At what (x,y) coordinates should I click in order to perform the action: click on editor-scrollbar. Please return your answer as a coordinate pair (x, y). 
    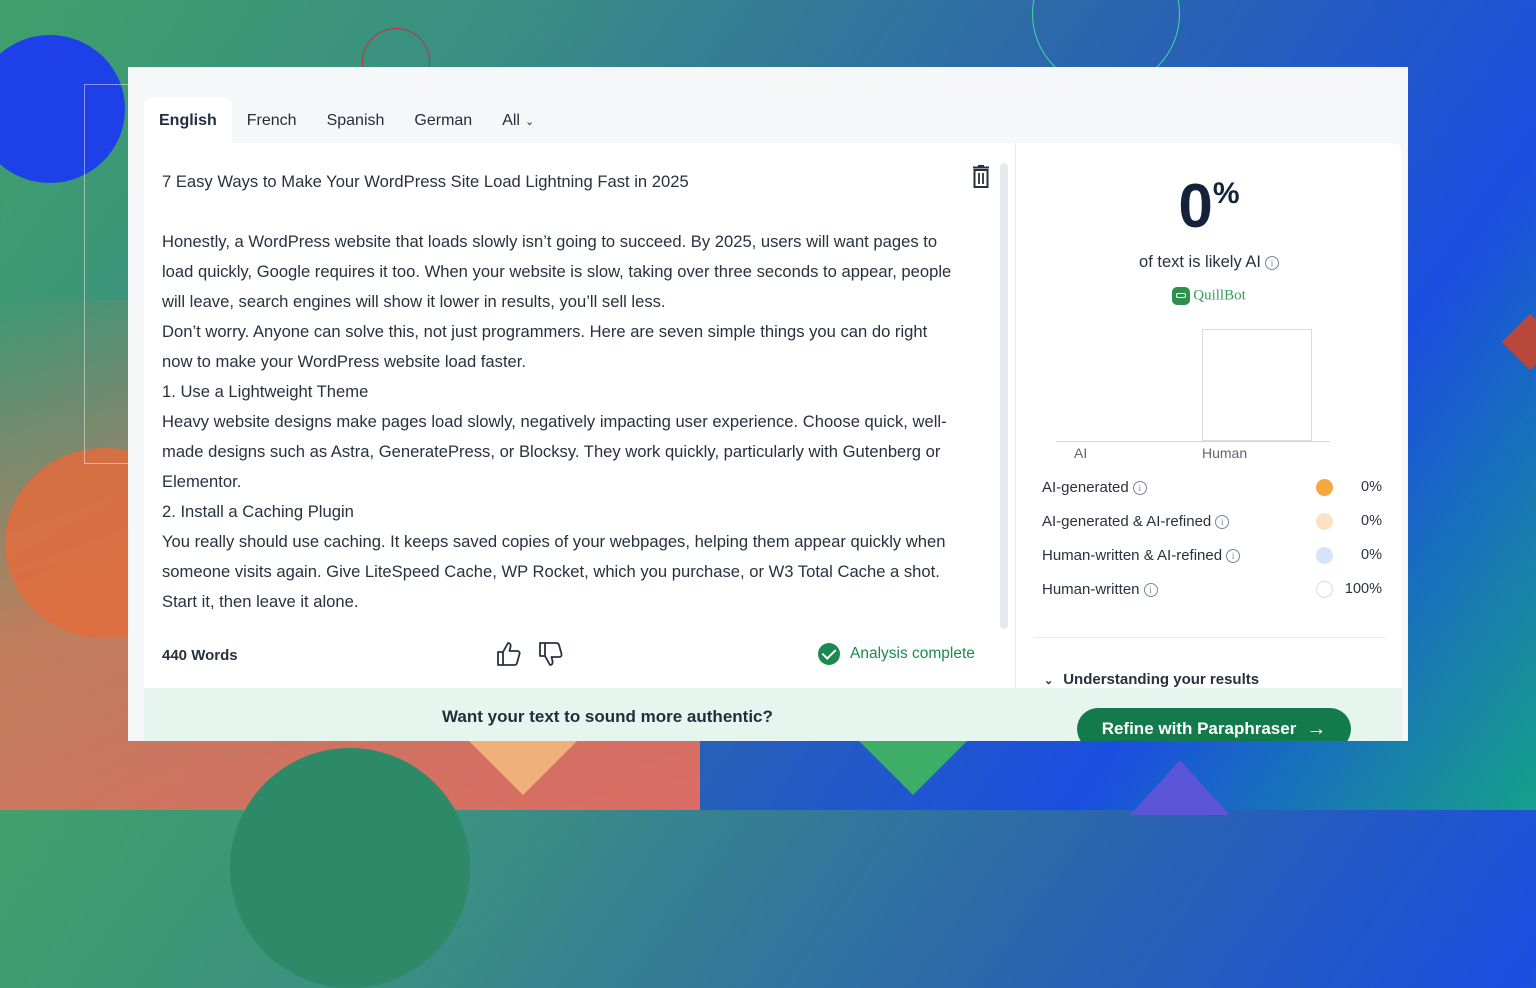
    Looking at the image, I should click on (1004, 396).